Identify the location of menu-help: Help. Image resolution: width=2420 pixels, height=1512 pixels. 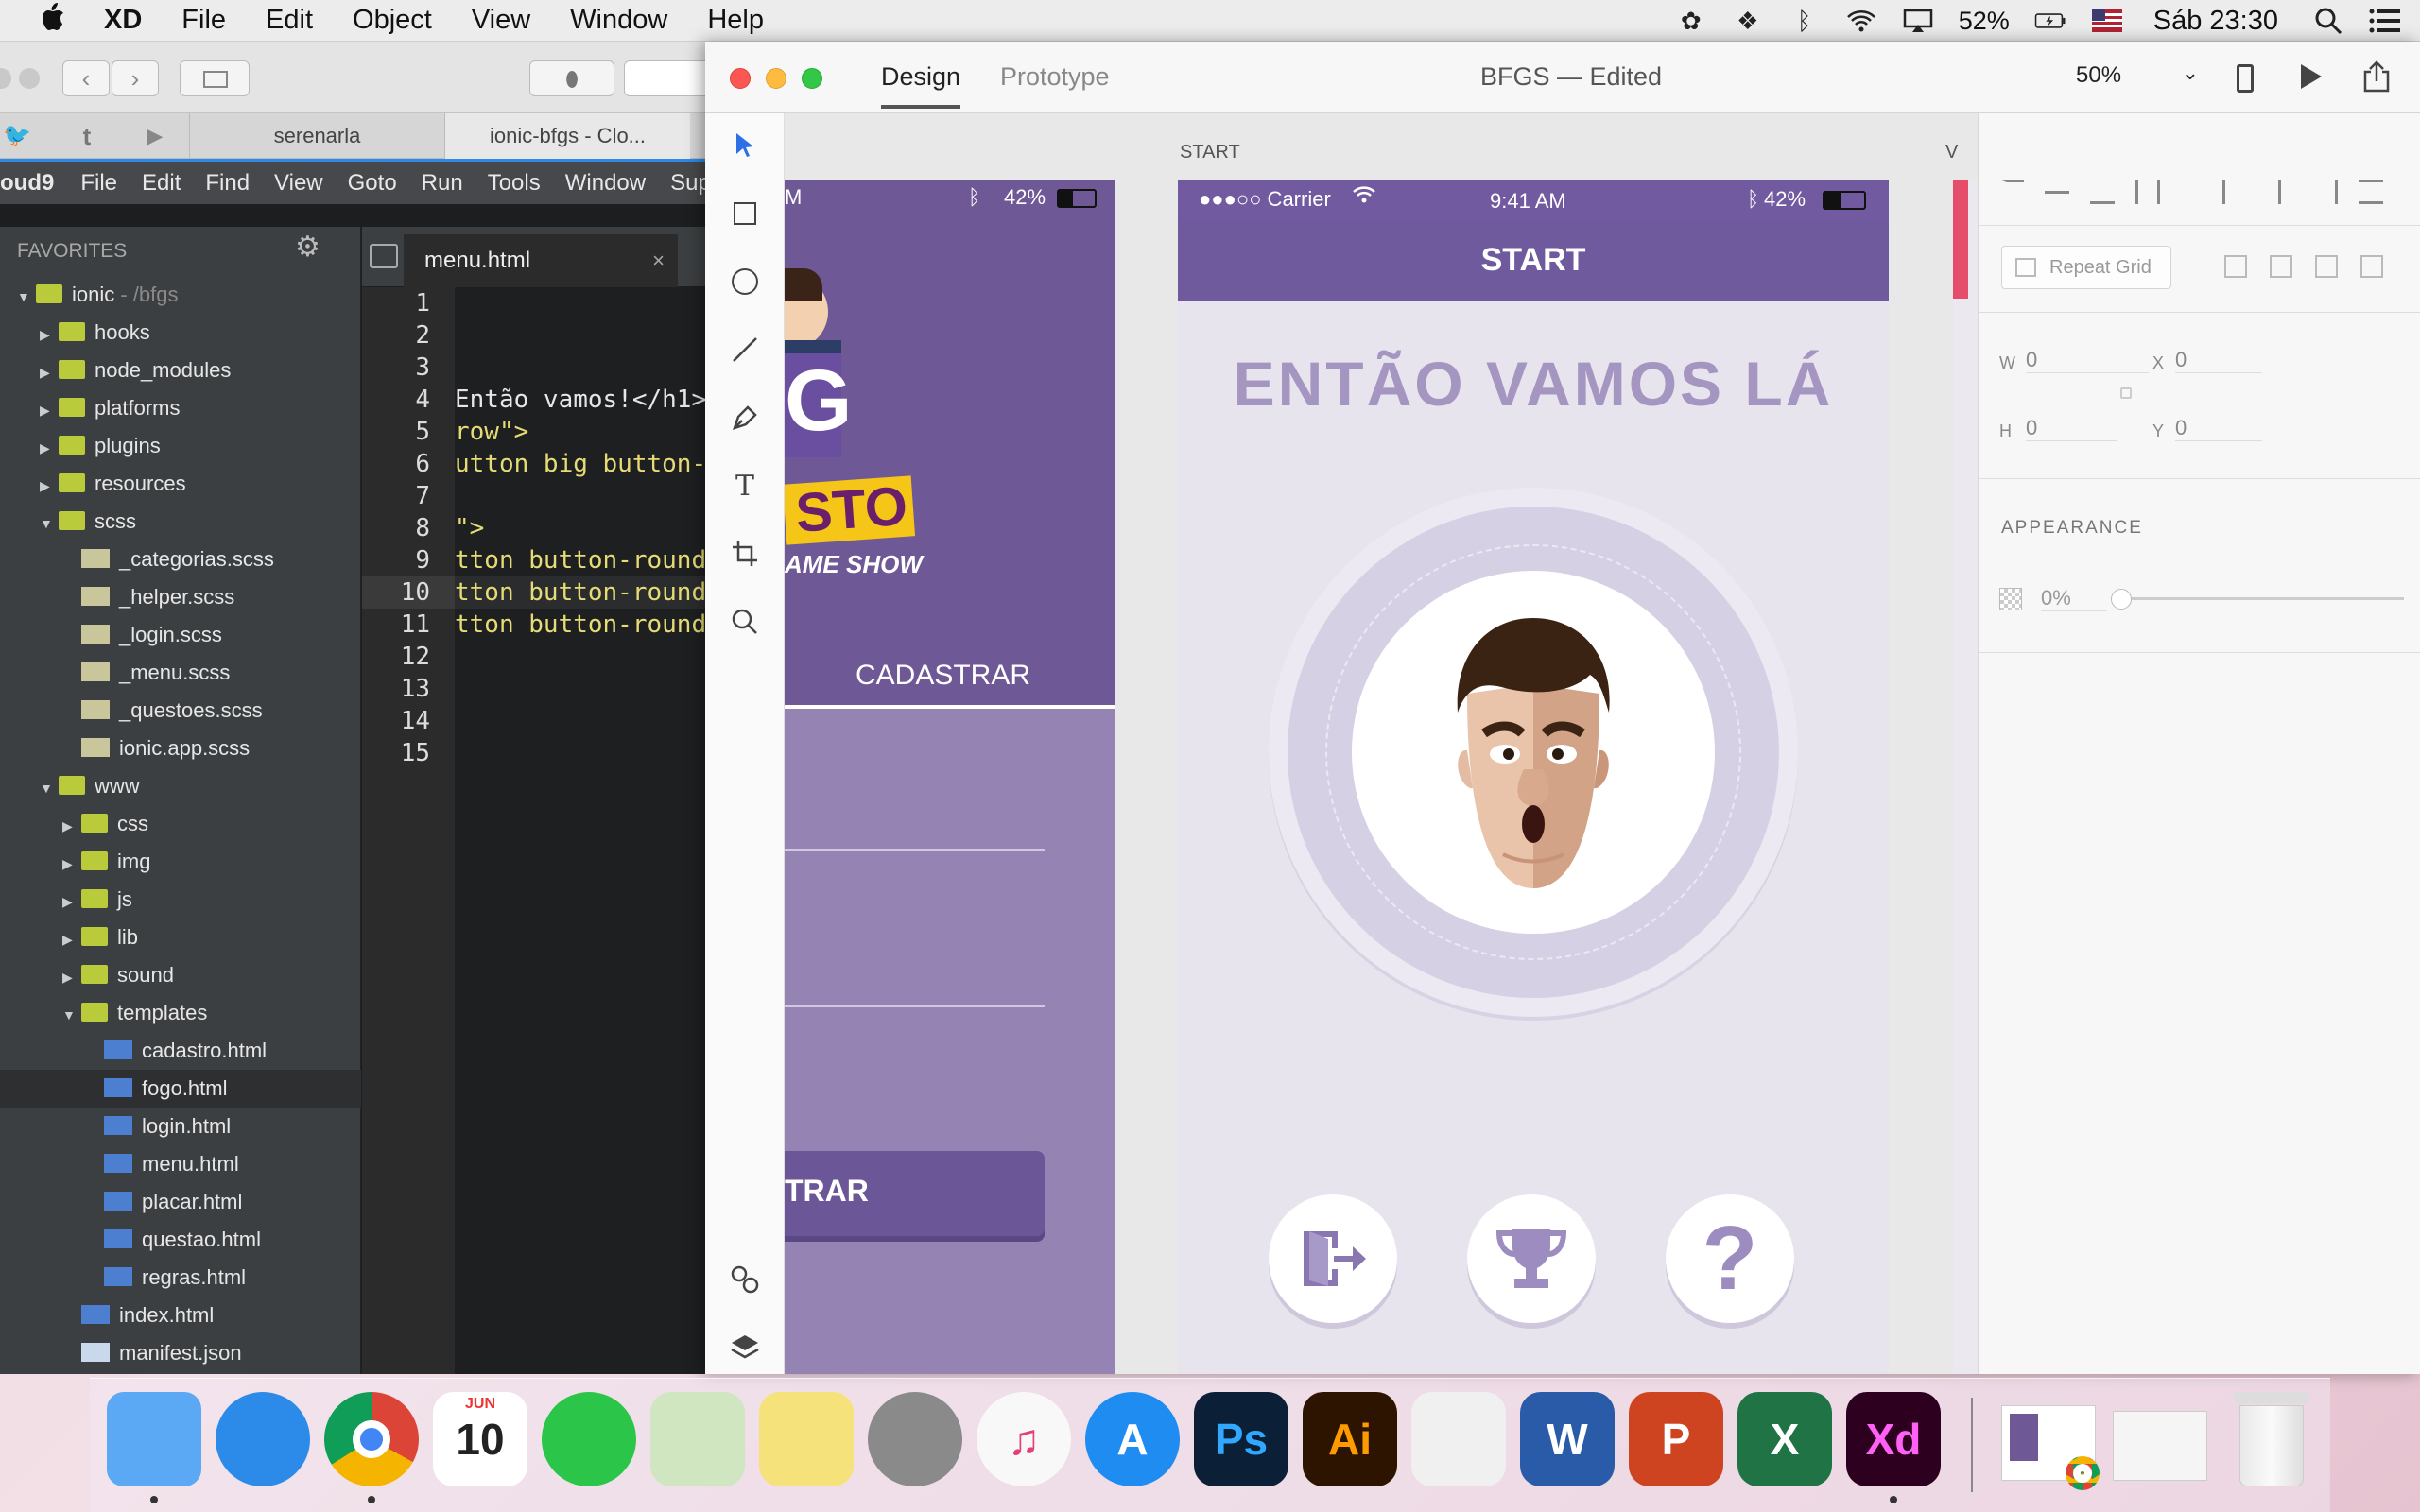
(735, 20).